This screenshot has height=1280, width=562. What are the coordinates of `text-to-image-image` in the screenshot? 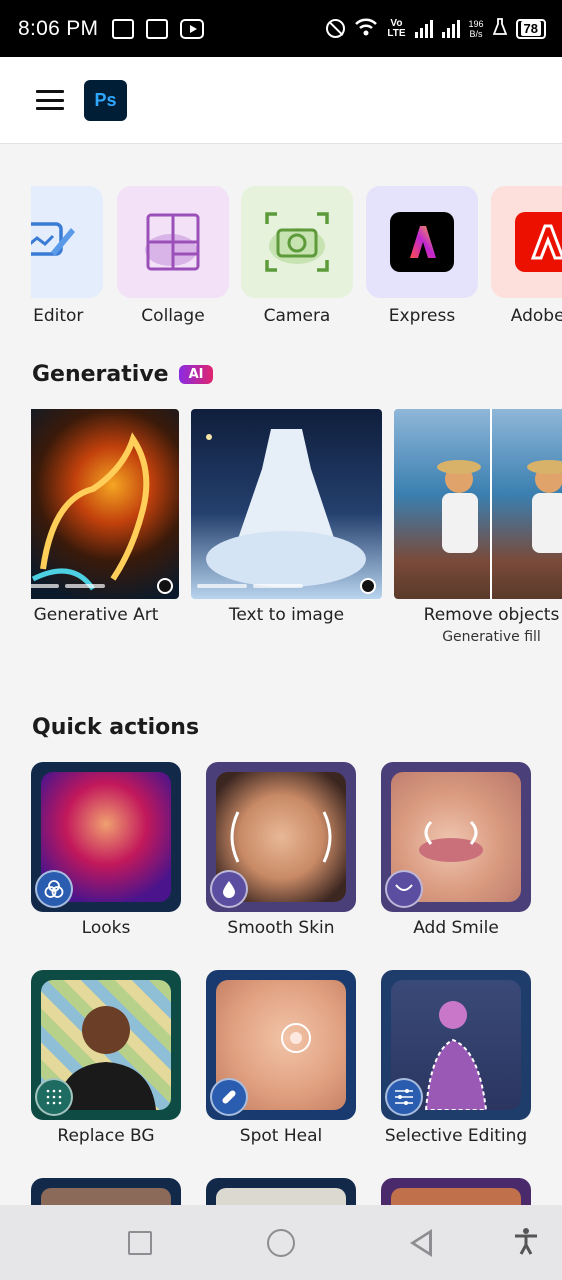 It's located at (286, 504).